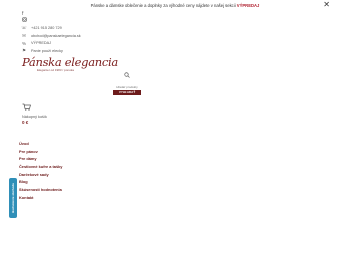 The image size is (350, 262). I want to click on cart-icon, so click(26, 107).